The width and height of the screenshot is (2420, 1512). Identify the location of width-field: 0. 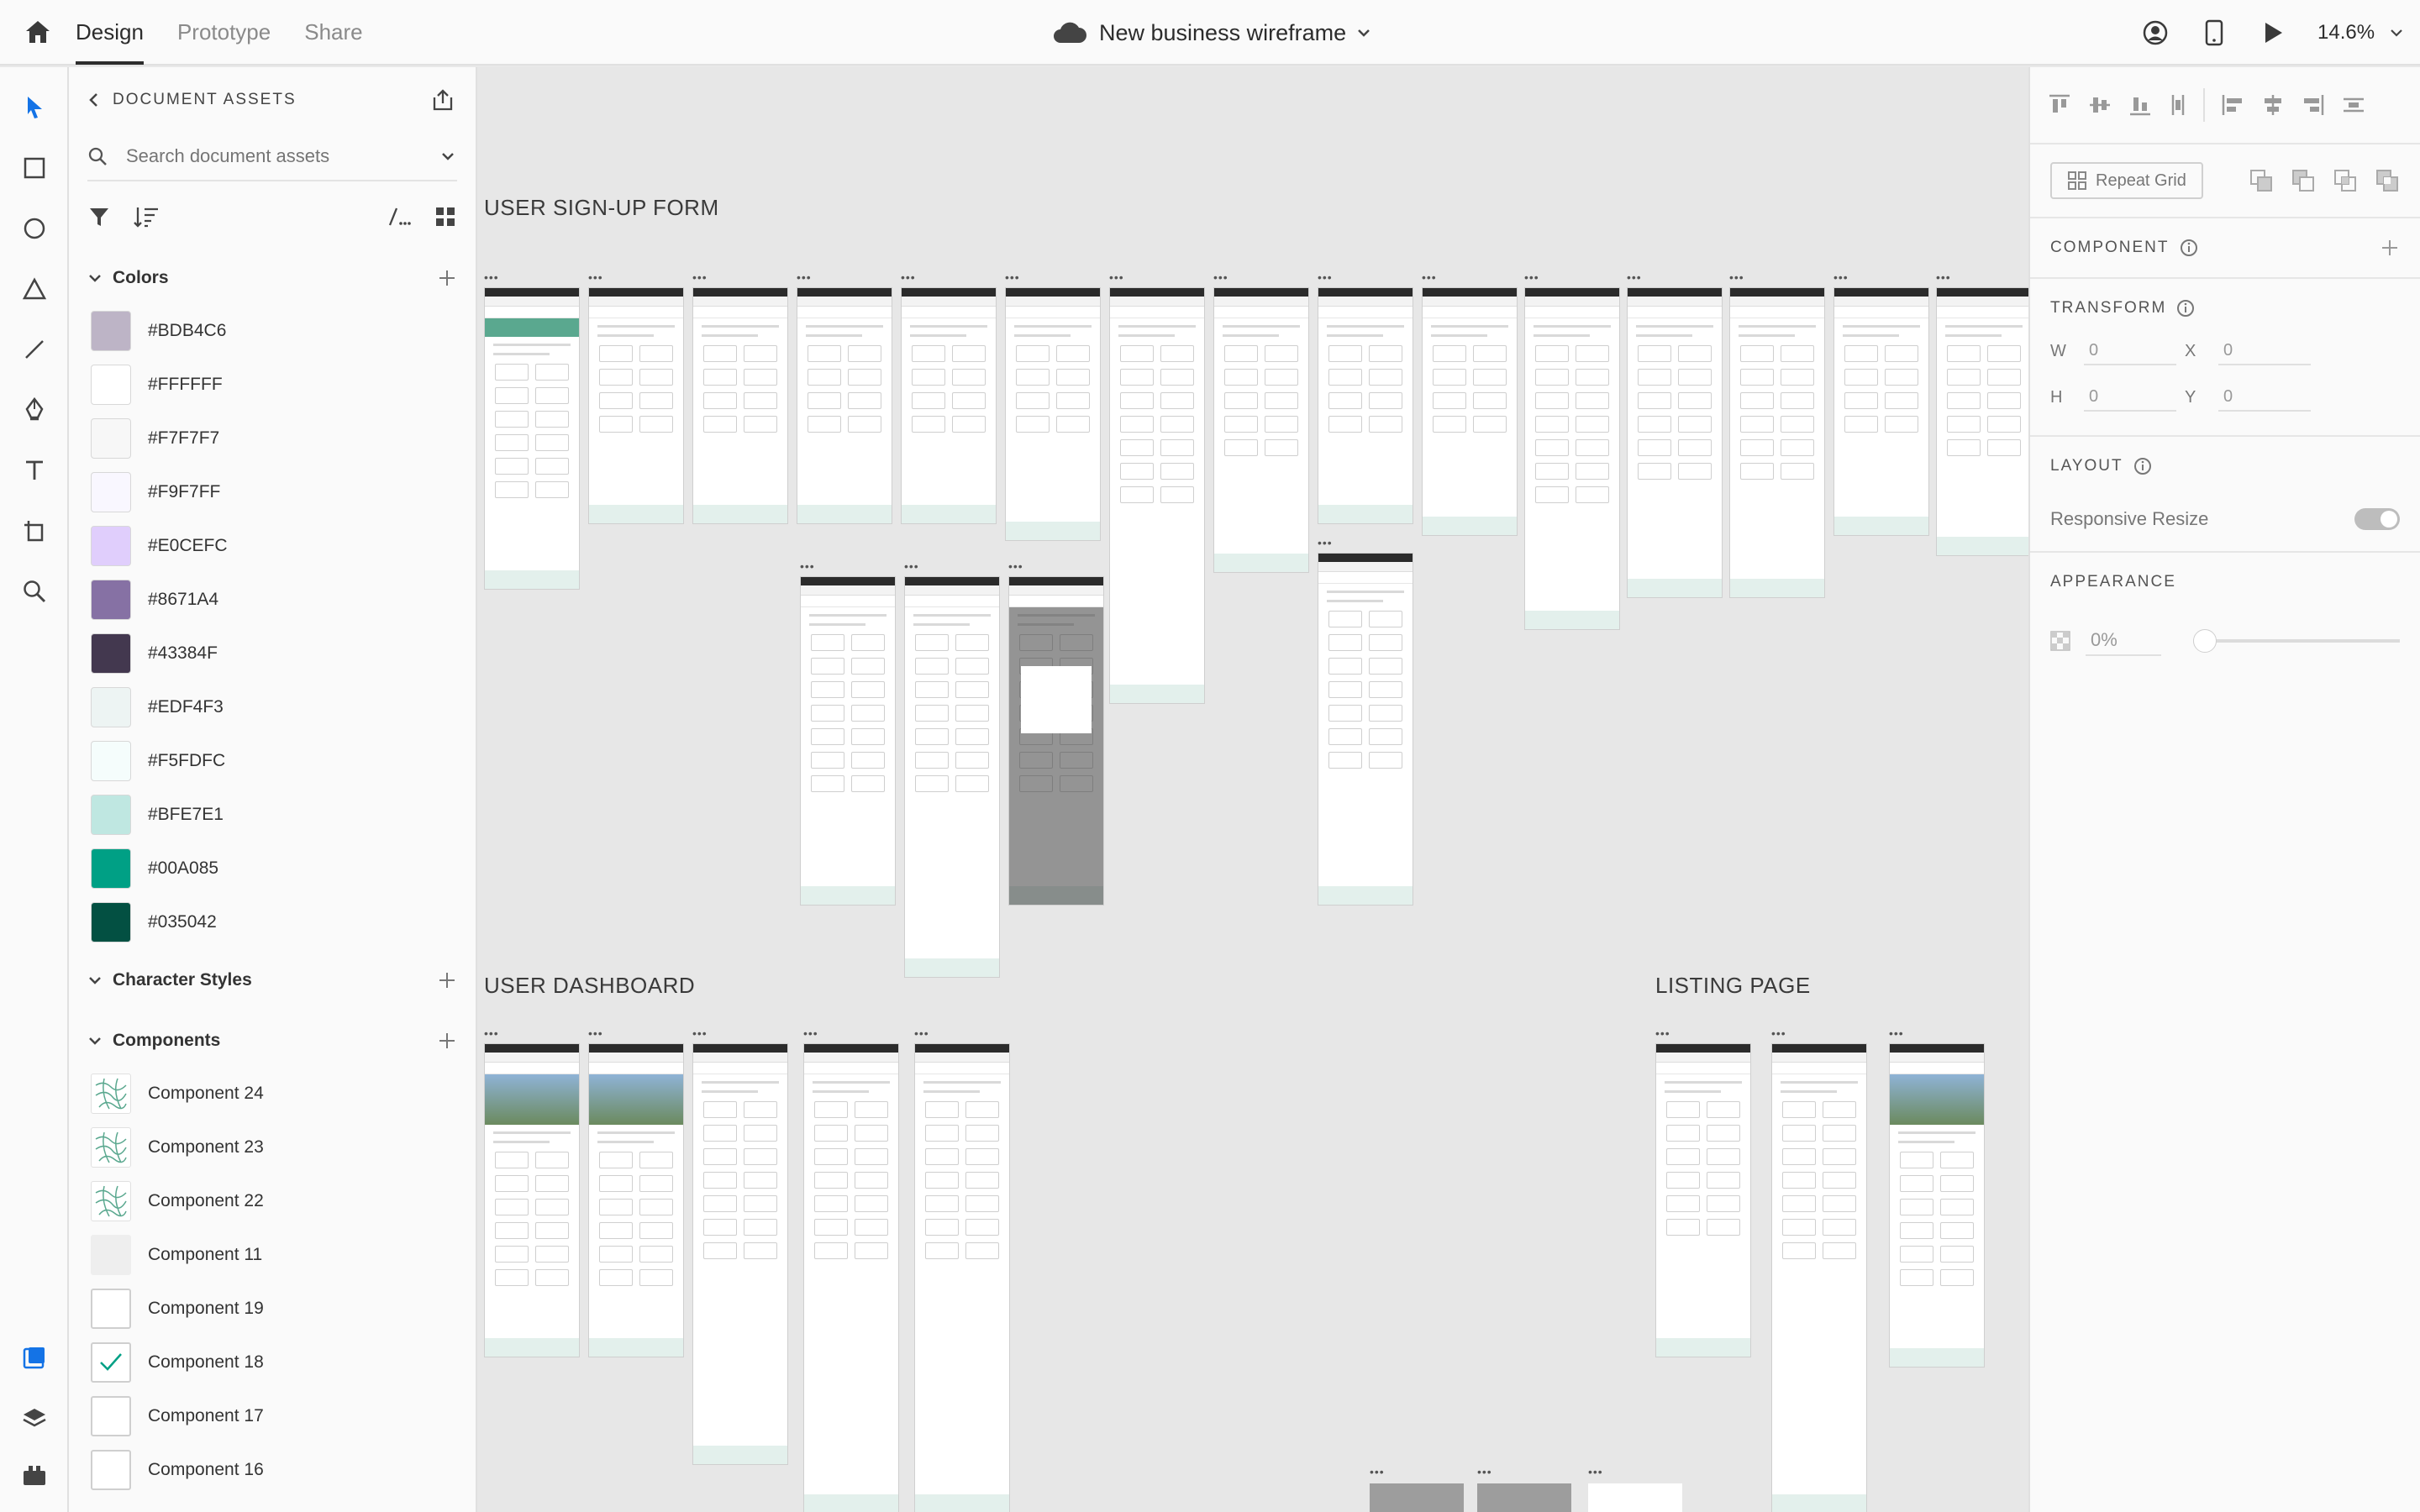
(2130, 351).